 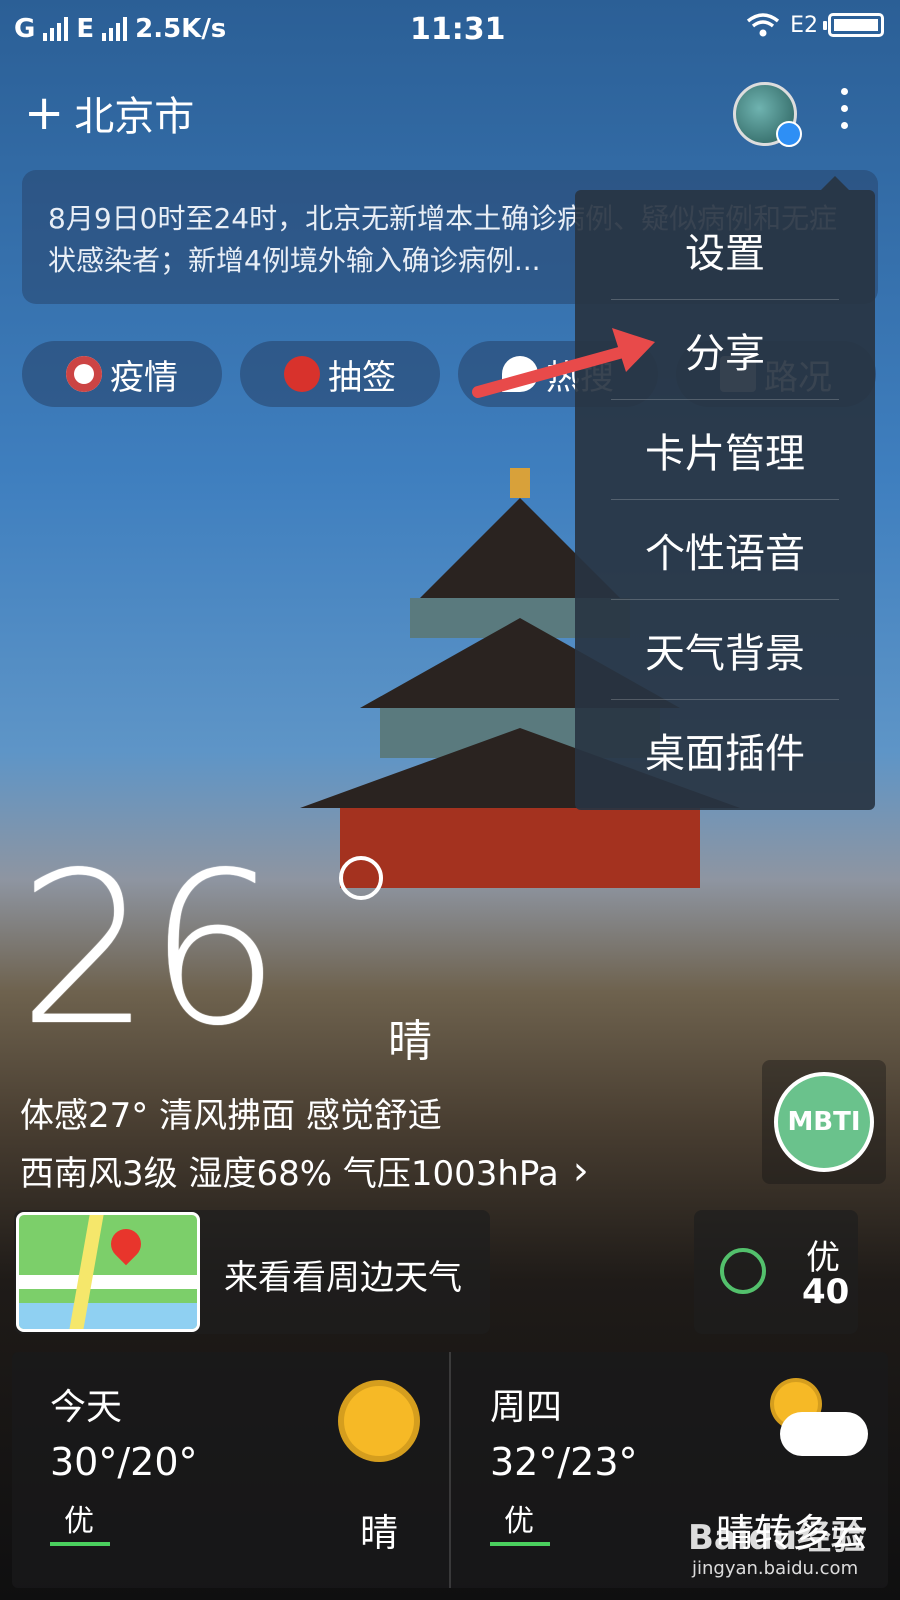 What do you see at coordinates (826, 1292) in the screenshot?
I see `aqi-value: 40` at bounding box center [826, 1292].